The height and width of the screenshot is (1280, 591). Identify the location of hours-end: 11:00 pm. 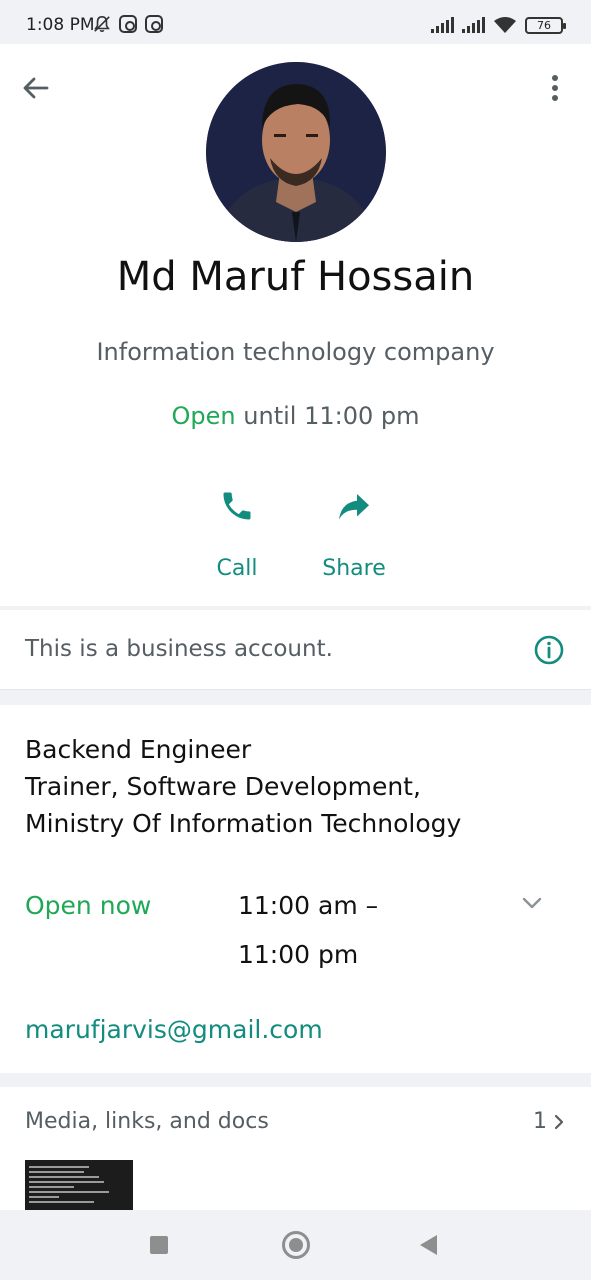
(298, 954).